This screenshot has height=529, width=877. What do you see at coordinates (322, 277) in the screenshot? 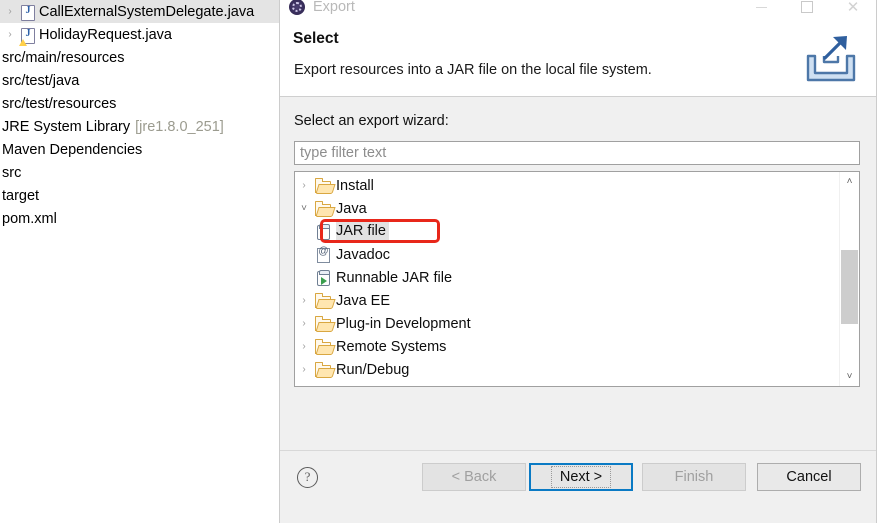
I see `runnable-jar-icon` at bounding box center [322, 277].